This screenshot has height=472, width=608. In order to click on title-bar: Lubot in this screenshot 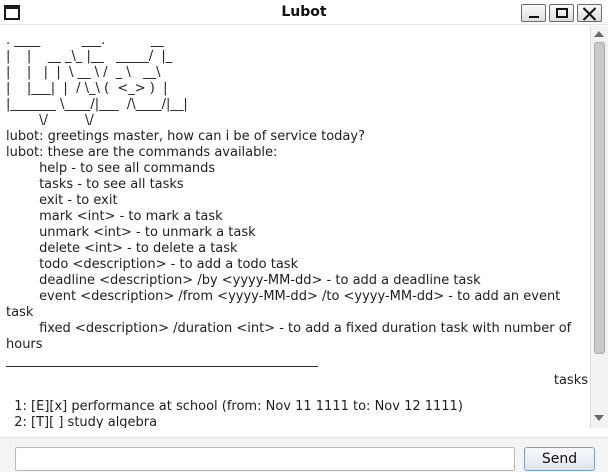, I will do `click(304, 12)`.